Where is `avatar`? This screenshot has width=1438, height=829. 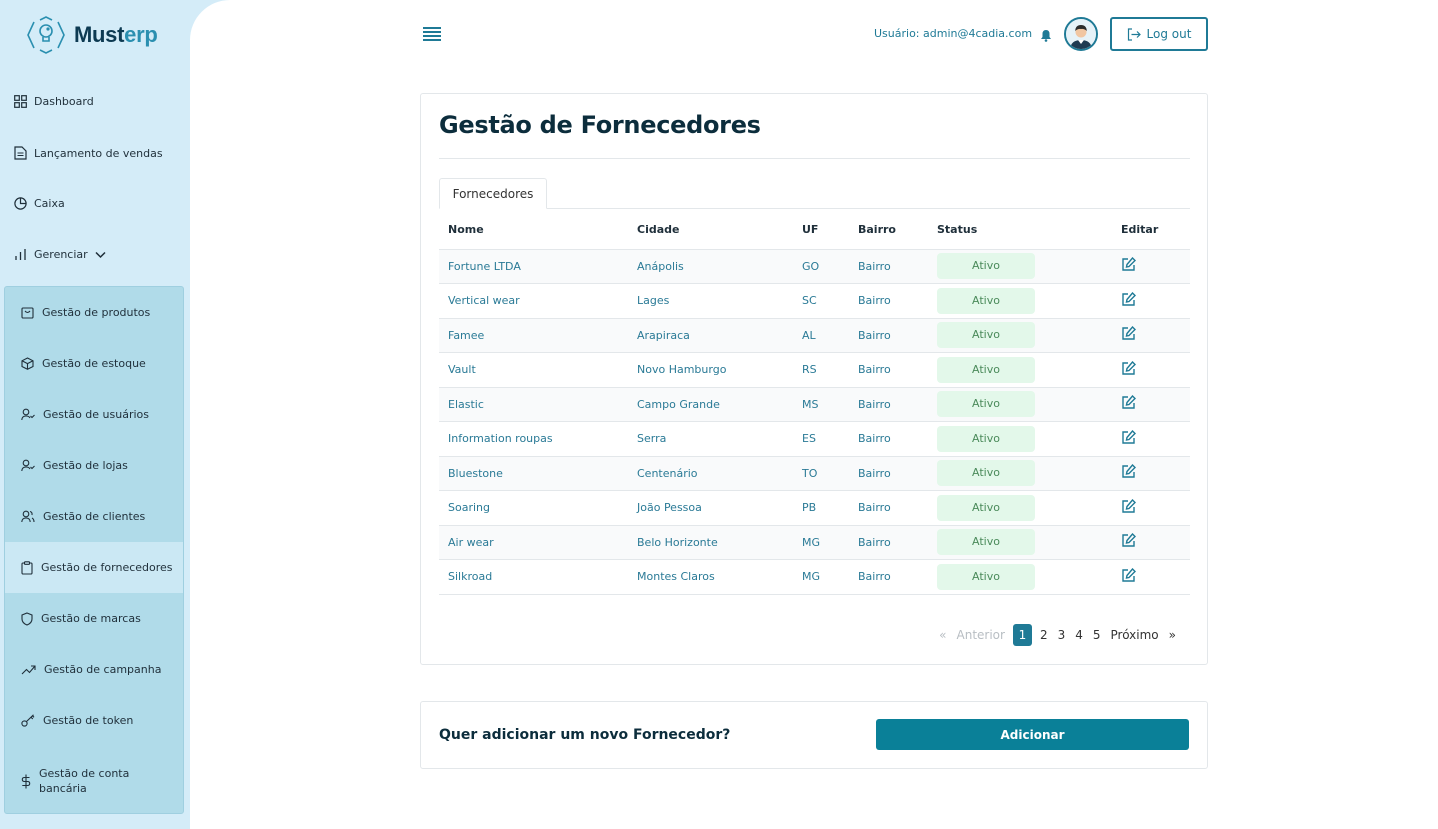
avatar is located at coordinates (1081, 34).